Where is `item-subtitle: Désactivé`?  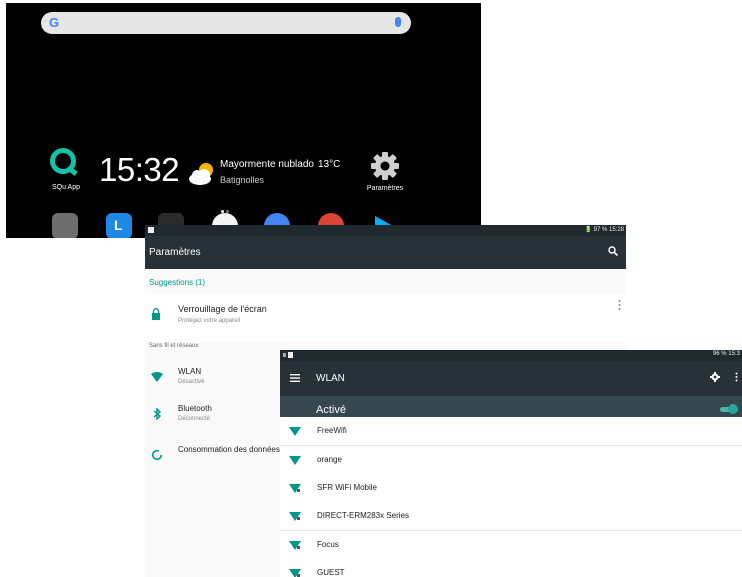 item-subtitle: Désactivé is located at coordinates (191, 382).